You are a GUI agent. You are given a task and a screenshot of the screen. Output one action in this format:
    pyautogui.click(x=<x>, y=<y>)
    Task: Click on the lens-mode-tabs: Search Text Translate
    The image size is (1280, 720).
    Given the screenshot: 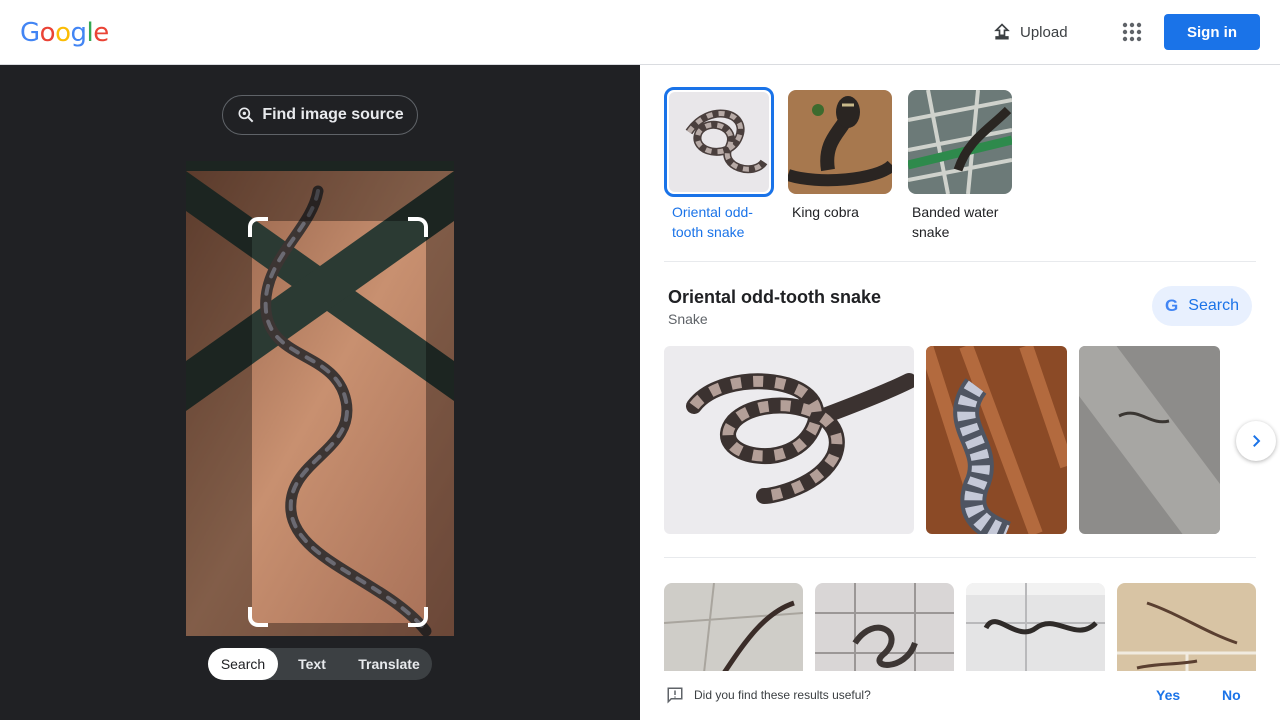 What is the action you would take?
    pyautogui.click(x=320, y=664)
    